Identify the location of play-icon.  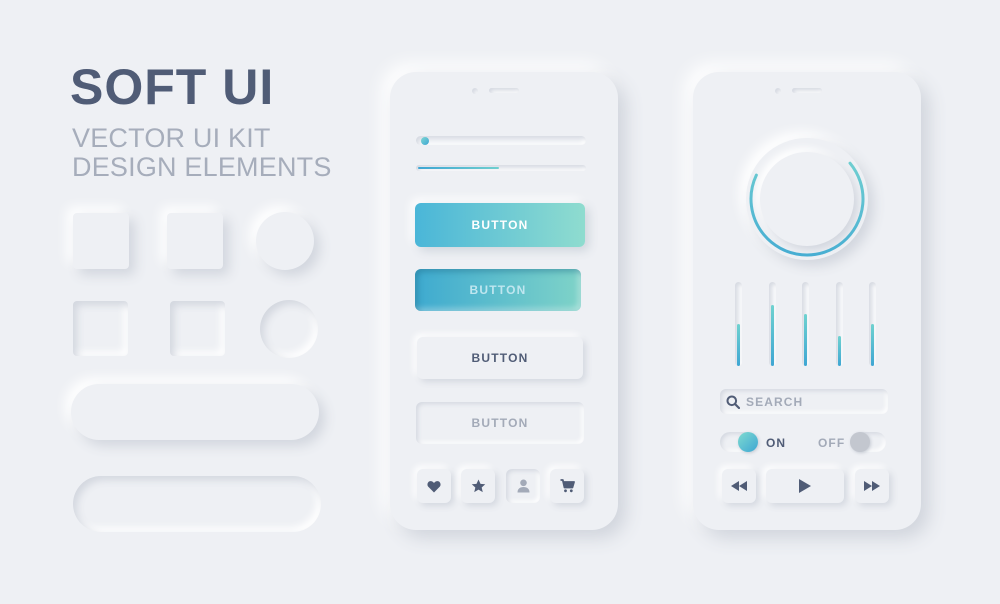
(805, 486).